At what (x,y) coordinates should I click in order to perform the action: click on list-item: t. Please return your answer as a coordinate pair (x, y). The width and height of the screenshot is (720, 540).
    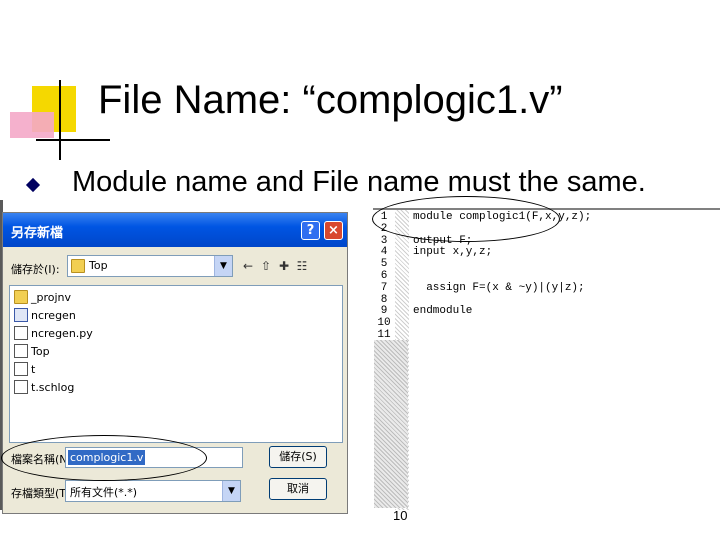
    Looking at the image, I should click on (24, 369).